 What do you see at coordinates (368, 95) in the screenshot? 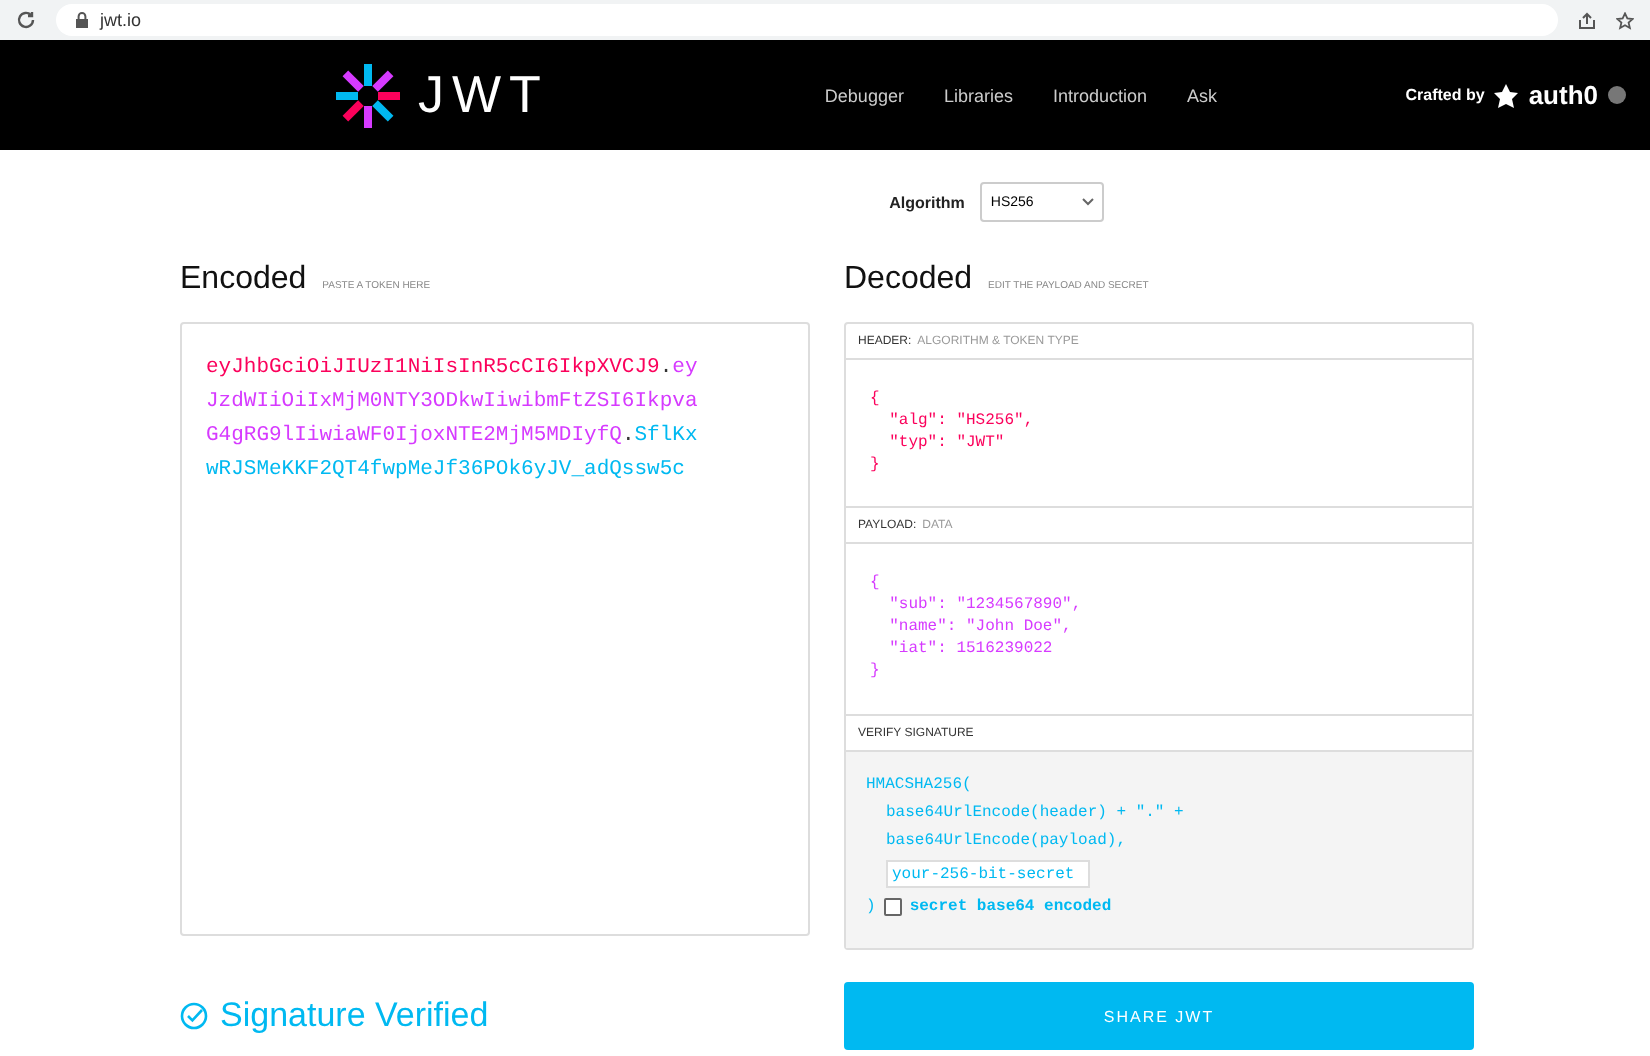
I see `logo-icon` at bounding box center [368, 95].